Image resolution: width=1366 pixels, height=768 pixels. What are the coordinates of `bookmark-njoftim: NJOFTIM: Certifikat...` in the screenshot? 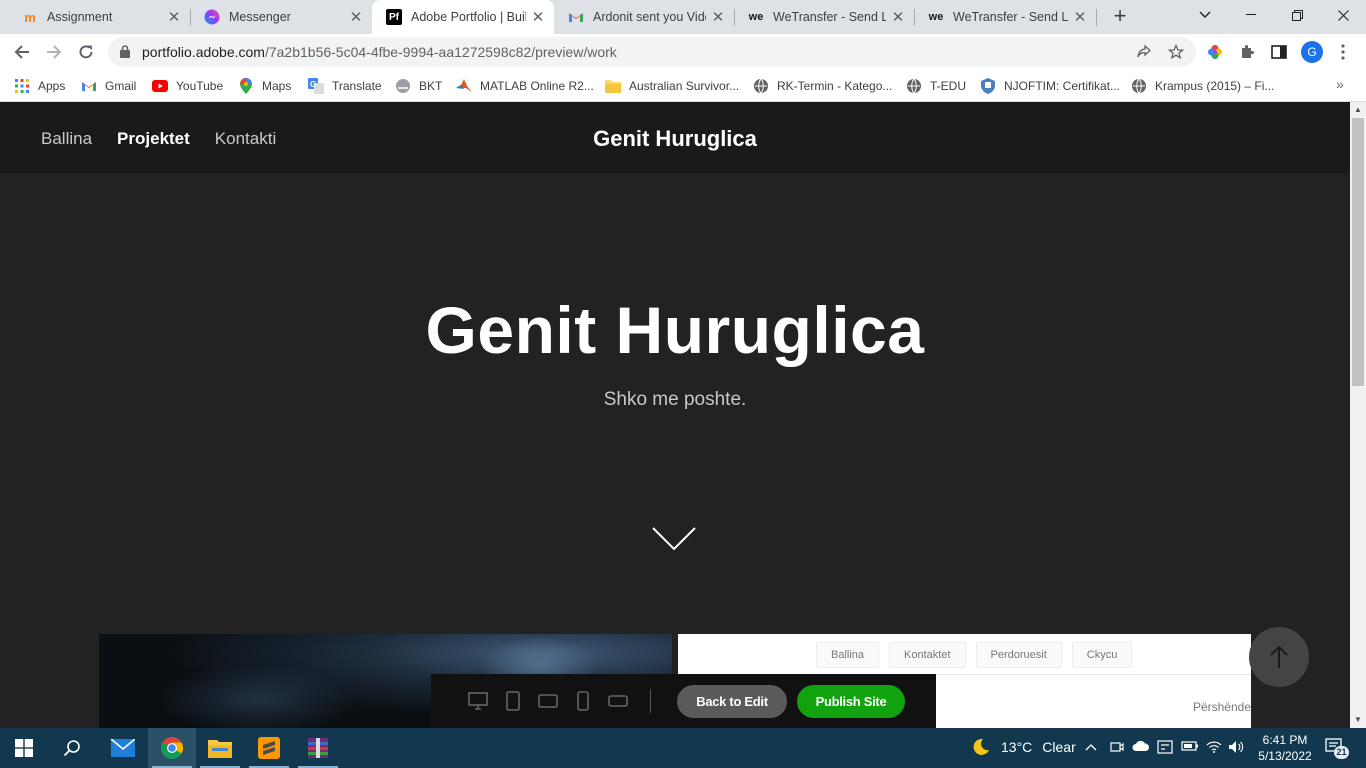 It's located at (1050, 86).